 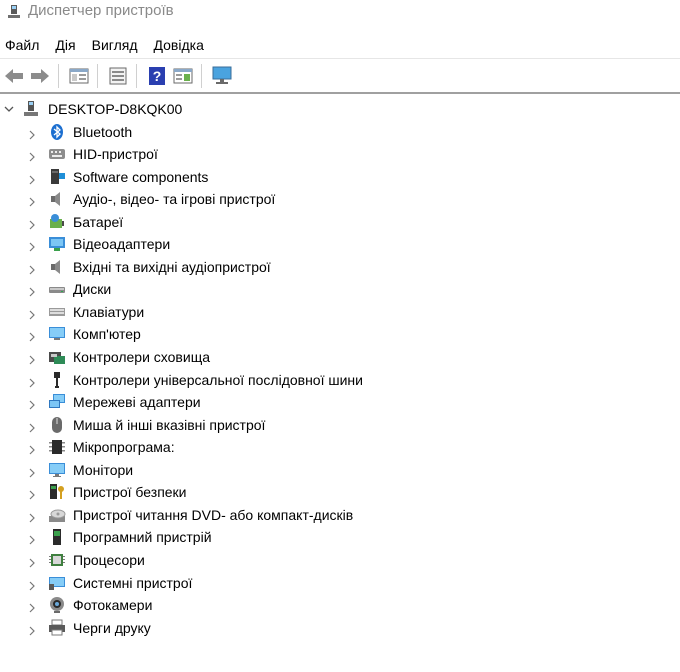 I want to click on tree-category-node: Миша й інші вказівні пристрої, so click(x=340, y=425).